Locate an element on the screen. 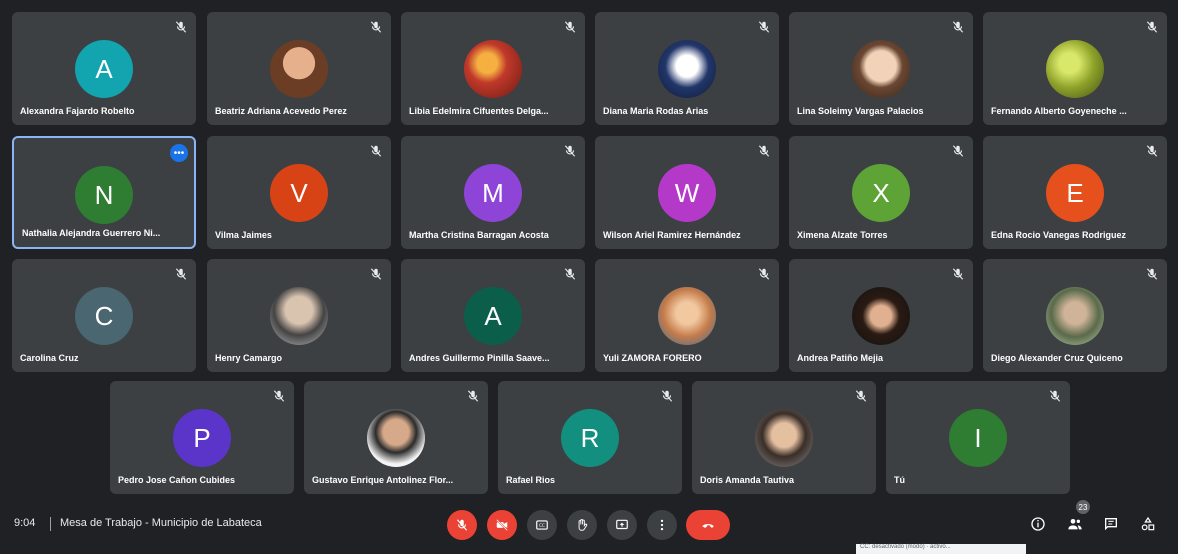  participant-tile: V Vilma Jaimes is located at coordinates (299, 192).